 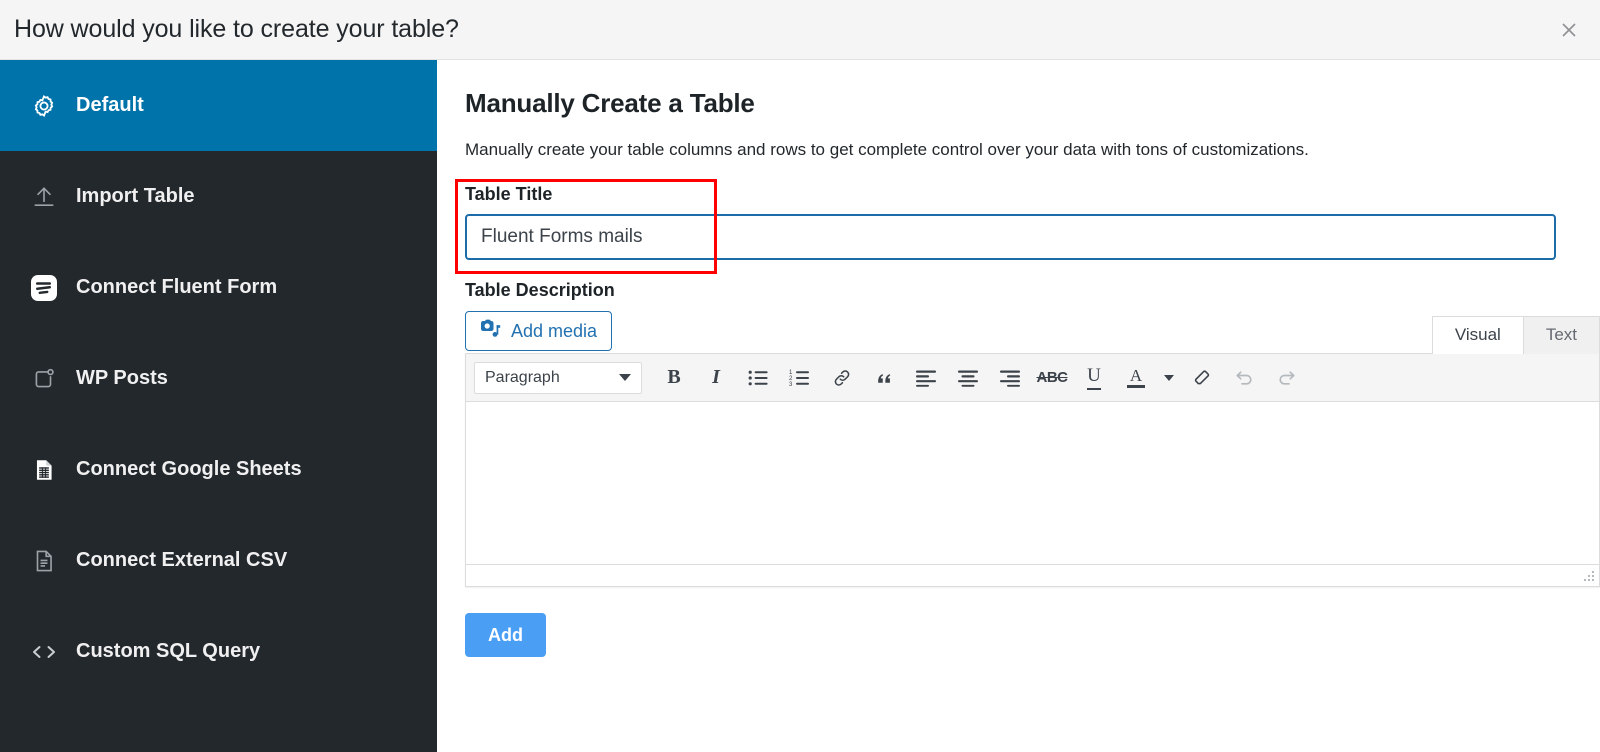 What do you see at coordinates (218, 105) in the screenshot?
I see `sidebar-item-default: Default` at bounding box center [218, 105].